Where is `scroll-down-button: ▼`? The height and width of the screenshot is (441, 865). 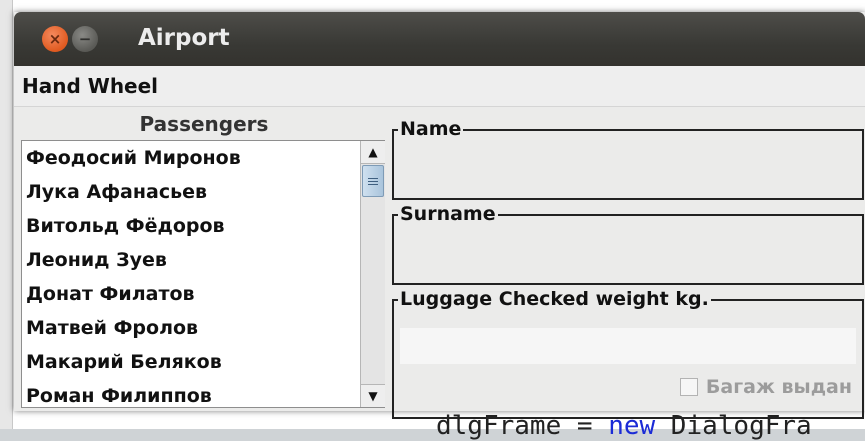
scroll-down-button: ▼ is located at coordinates (373, 395).